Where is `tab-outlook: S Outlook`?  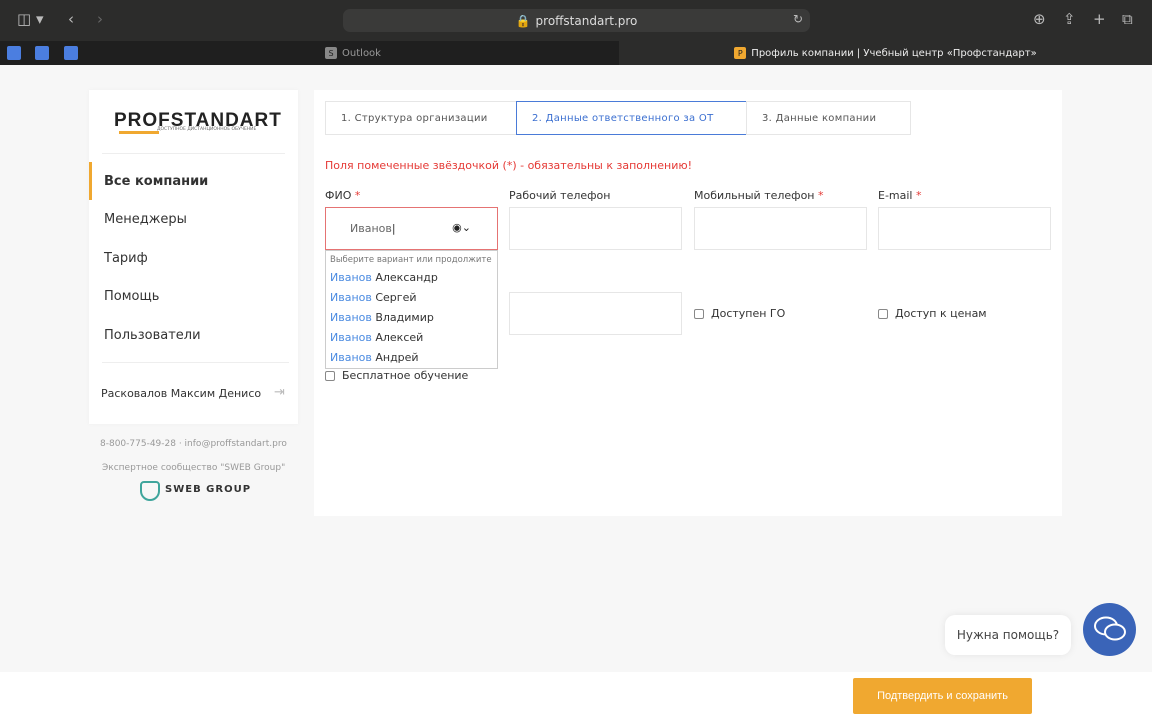
tab-outlook: S Outlook is located at coordinates (353, 53).